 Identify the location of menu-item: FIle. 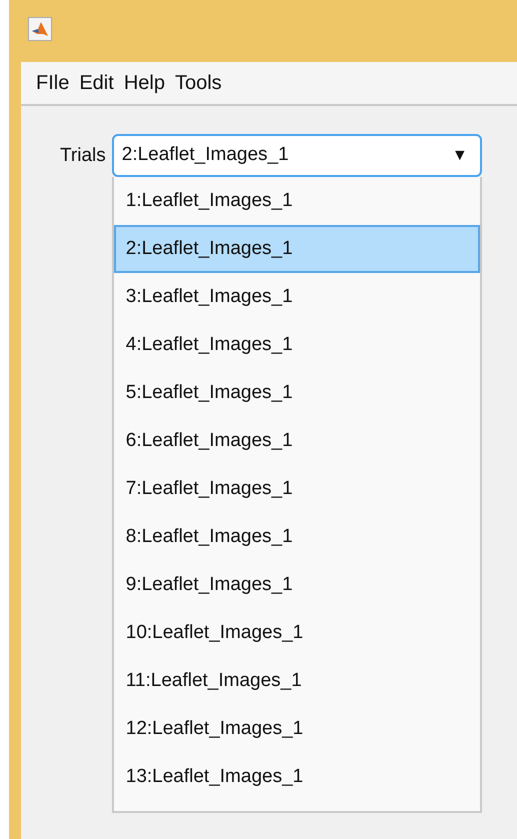
(53, 83).